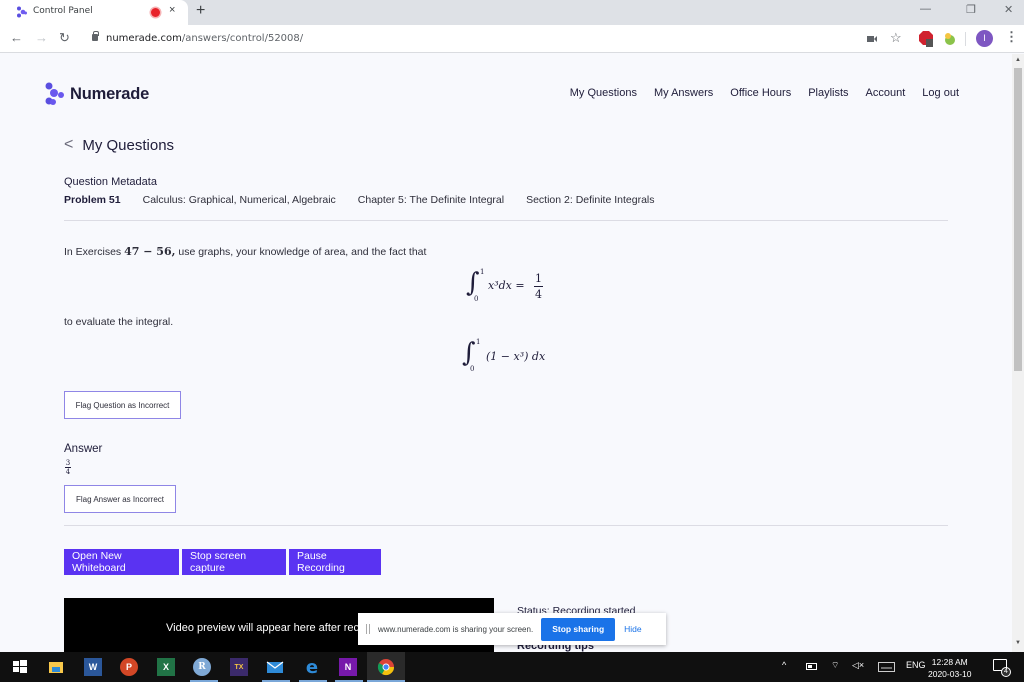 The image size is (1024, 682). I want to click on chrome-icon, so click(386, 667).